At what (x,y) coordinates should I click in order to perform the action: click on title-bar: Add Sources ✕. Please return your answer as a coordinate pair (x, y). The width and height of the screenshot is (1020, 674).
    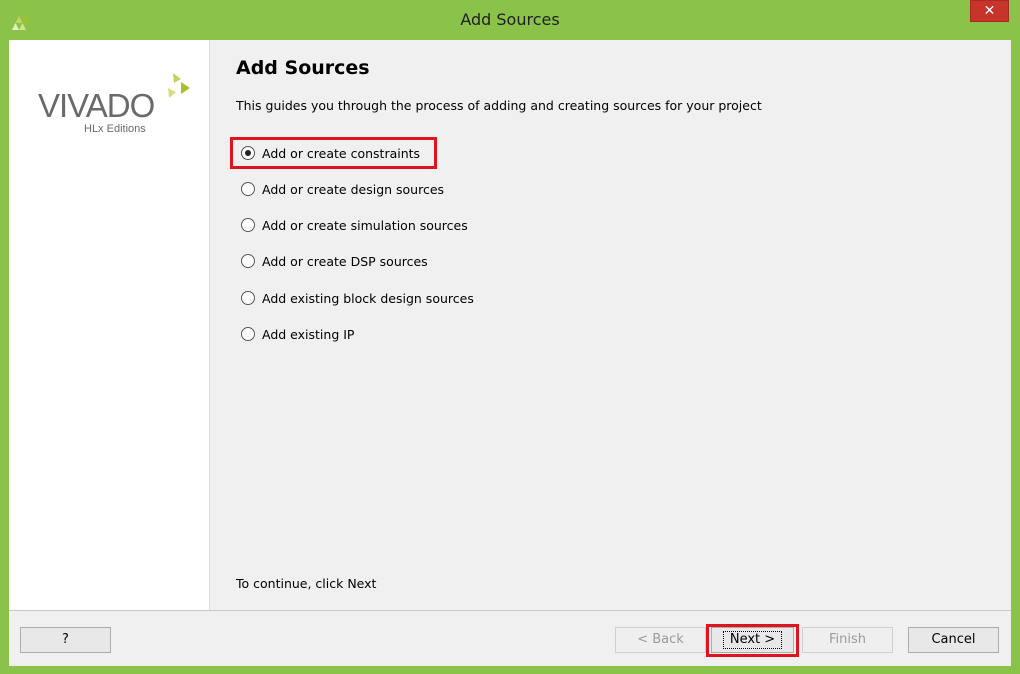
    Looking at the image, I should click on (510, 20).